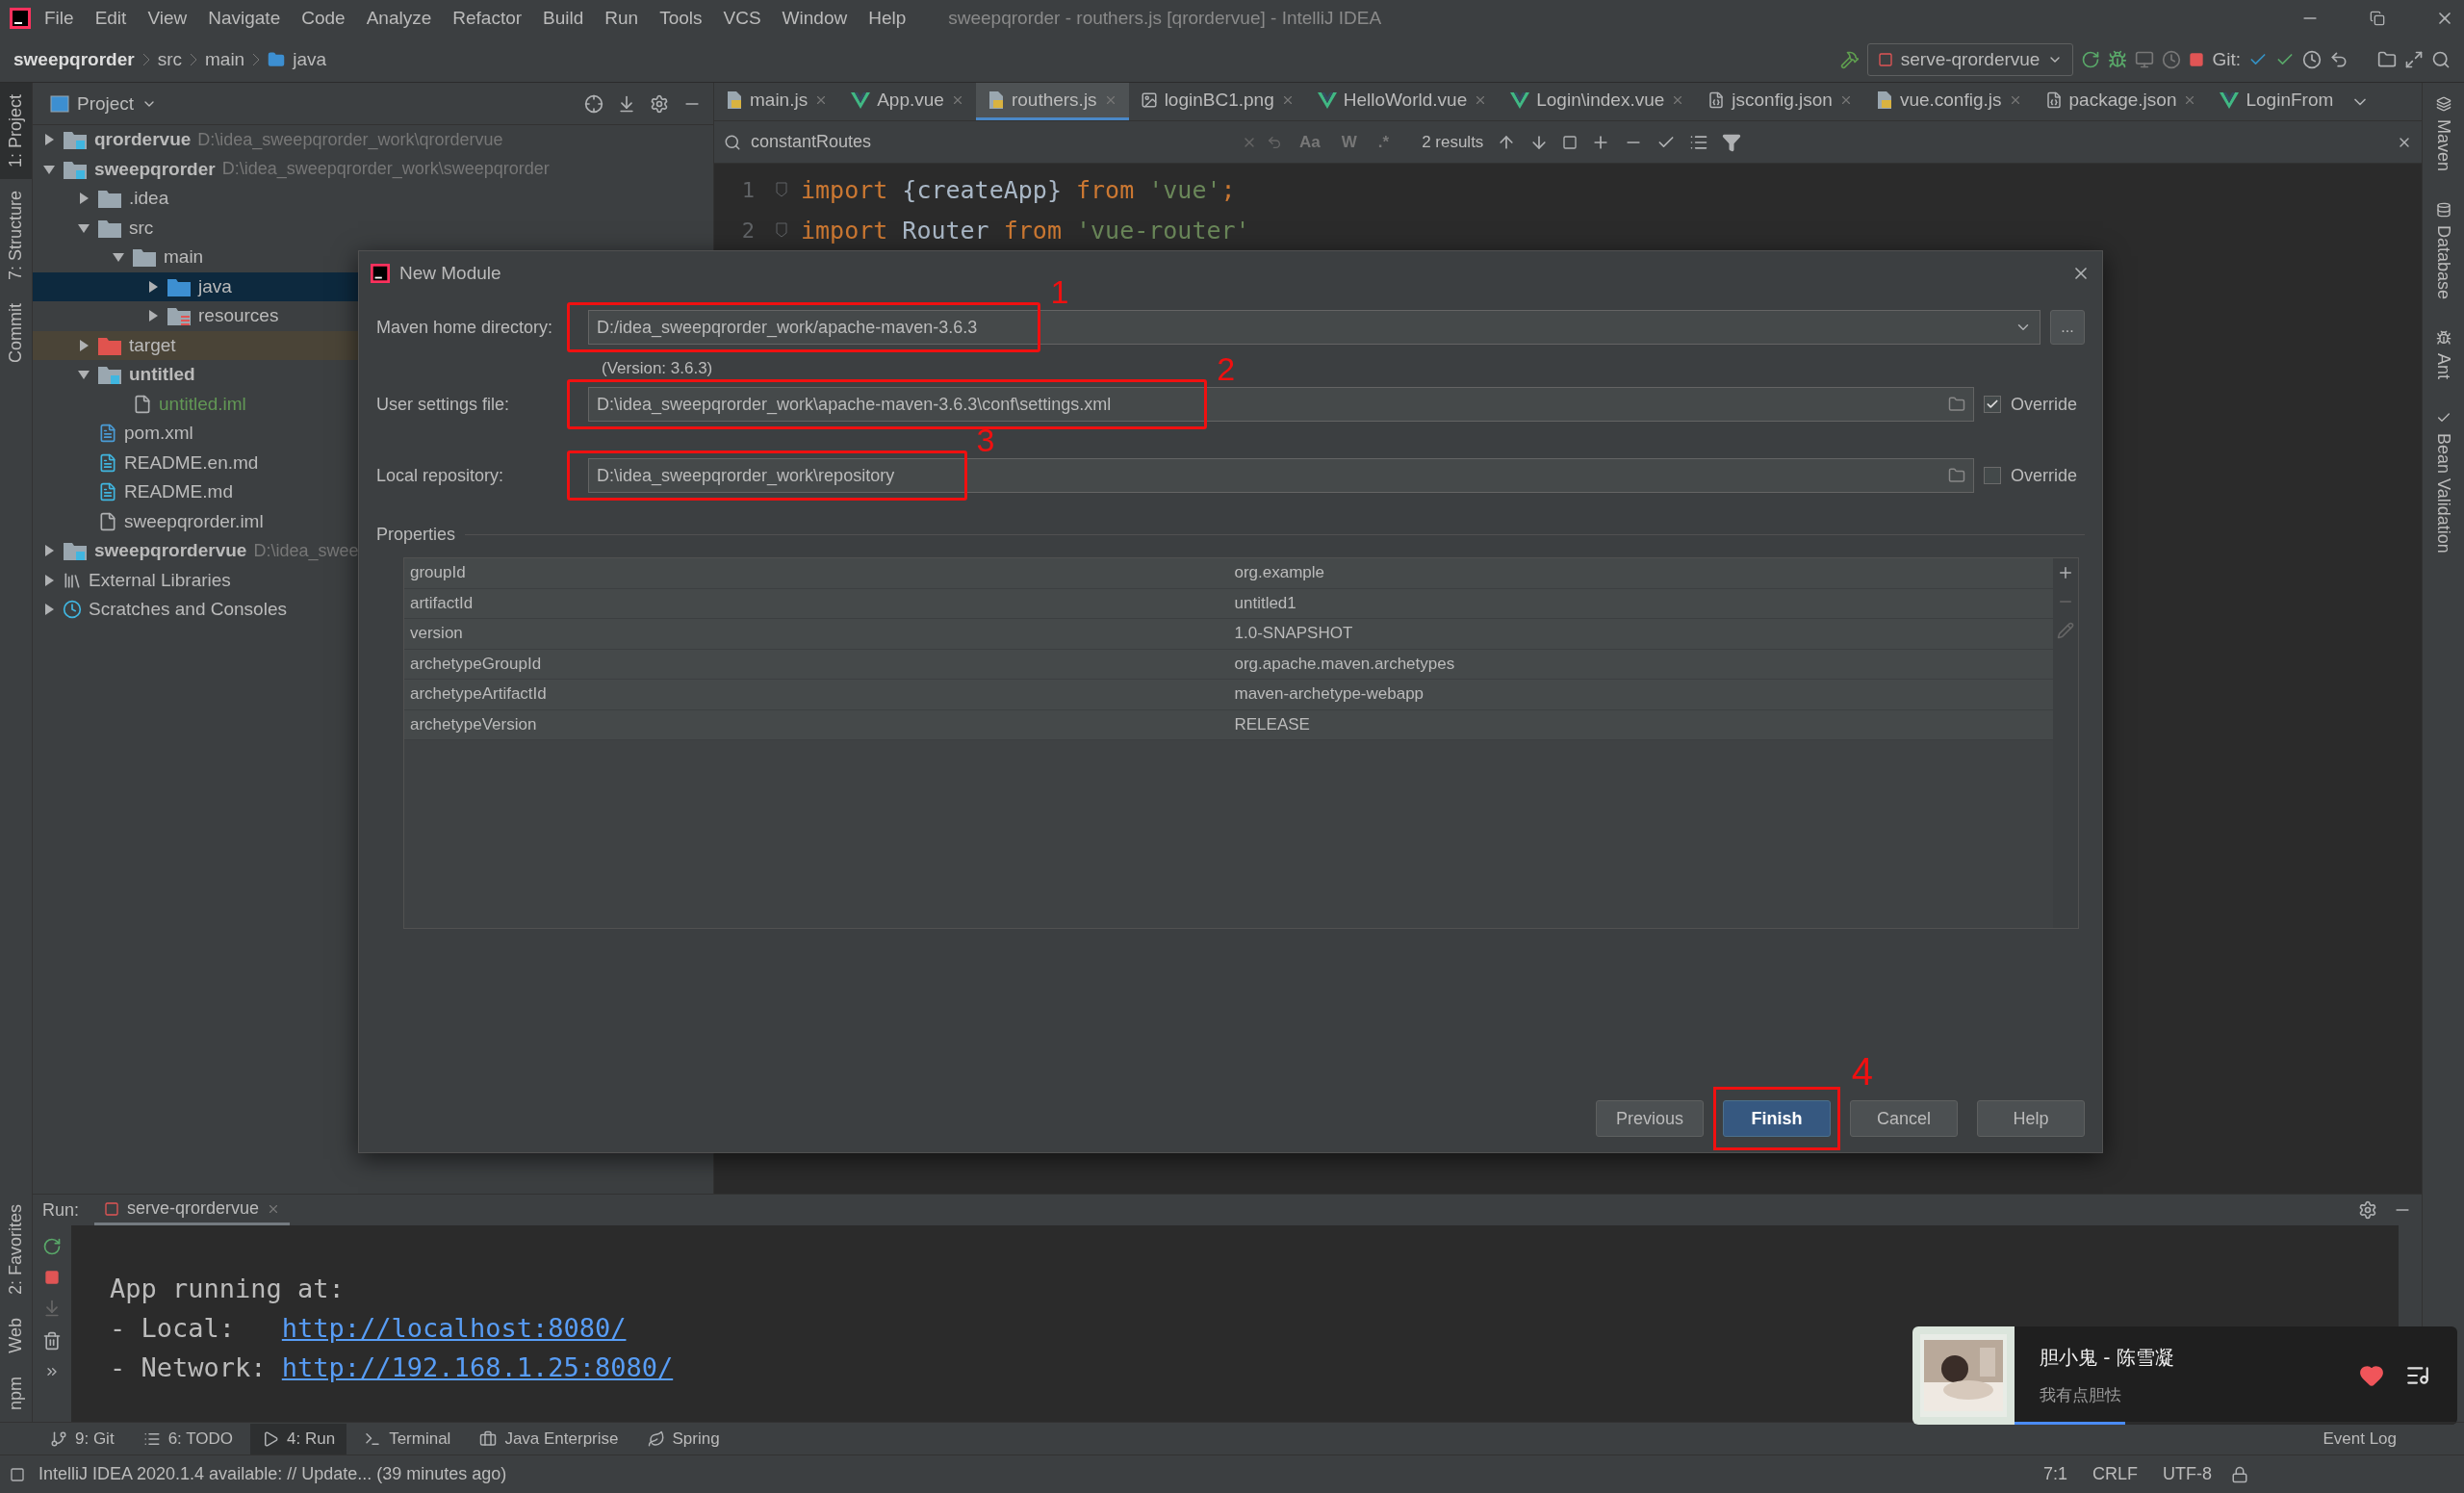  What do you see at coordinates (1226, 368) in the screenshot?
I see `annotation-number: 2` at bounding box center [1226, 368].